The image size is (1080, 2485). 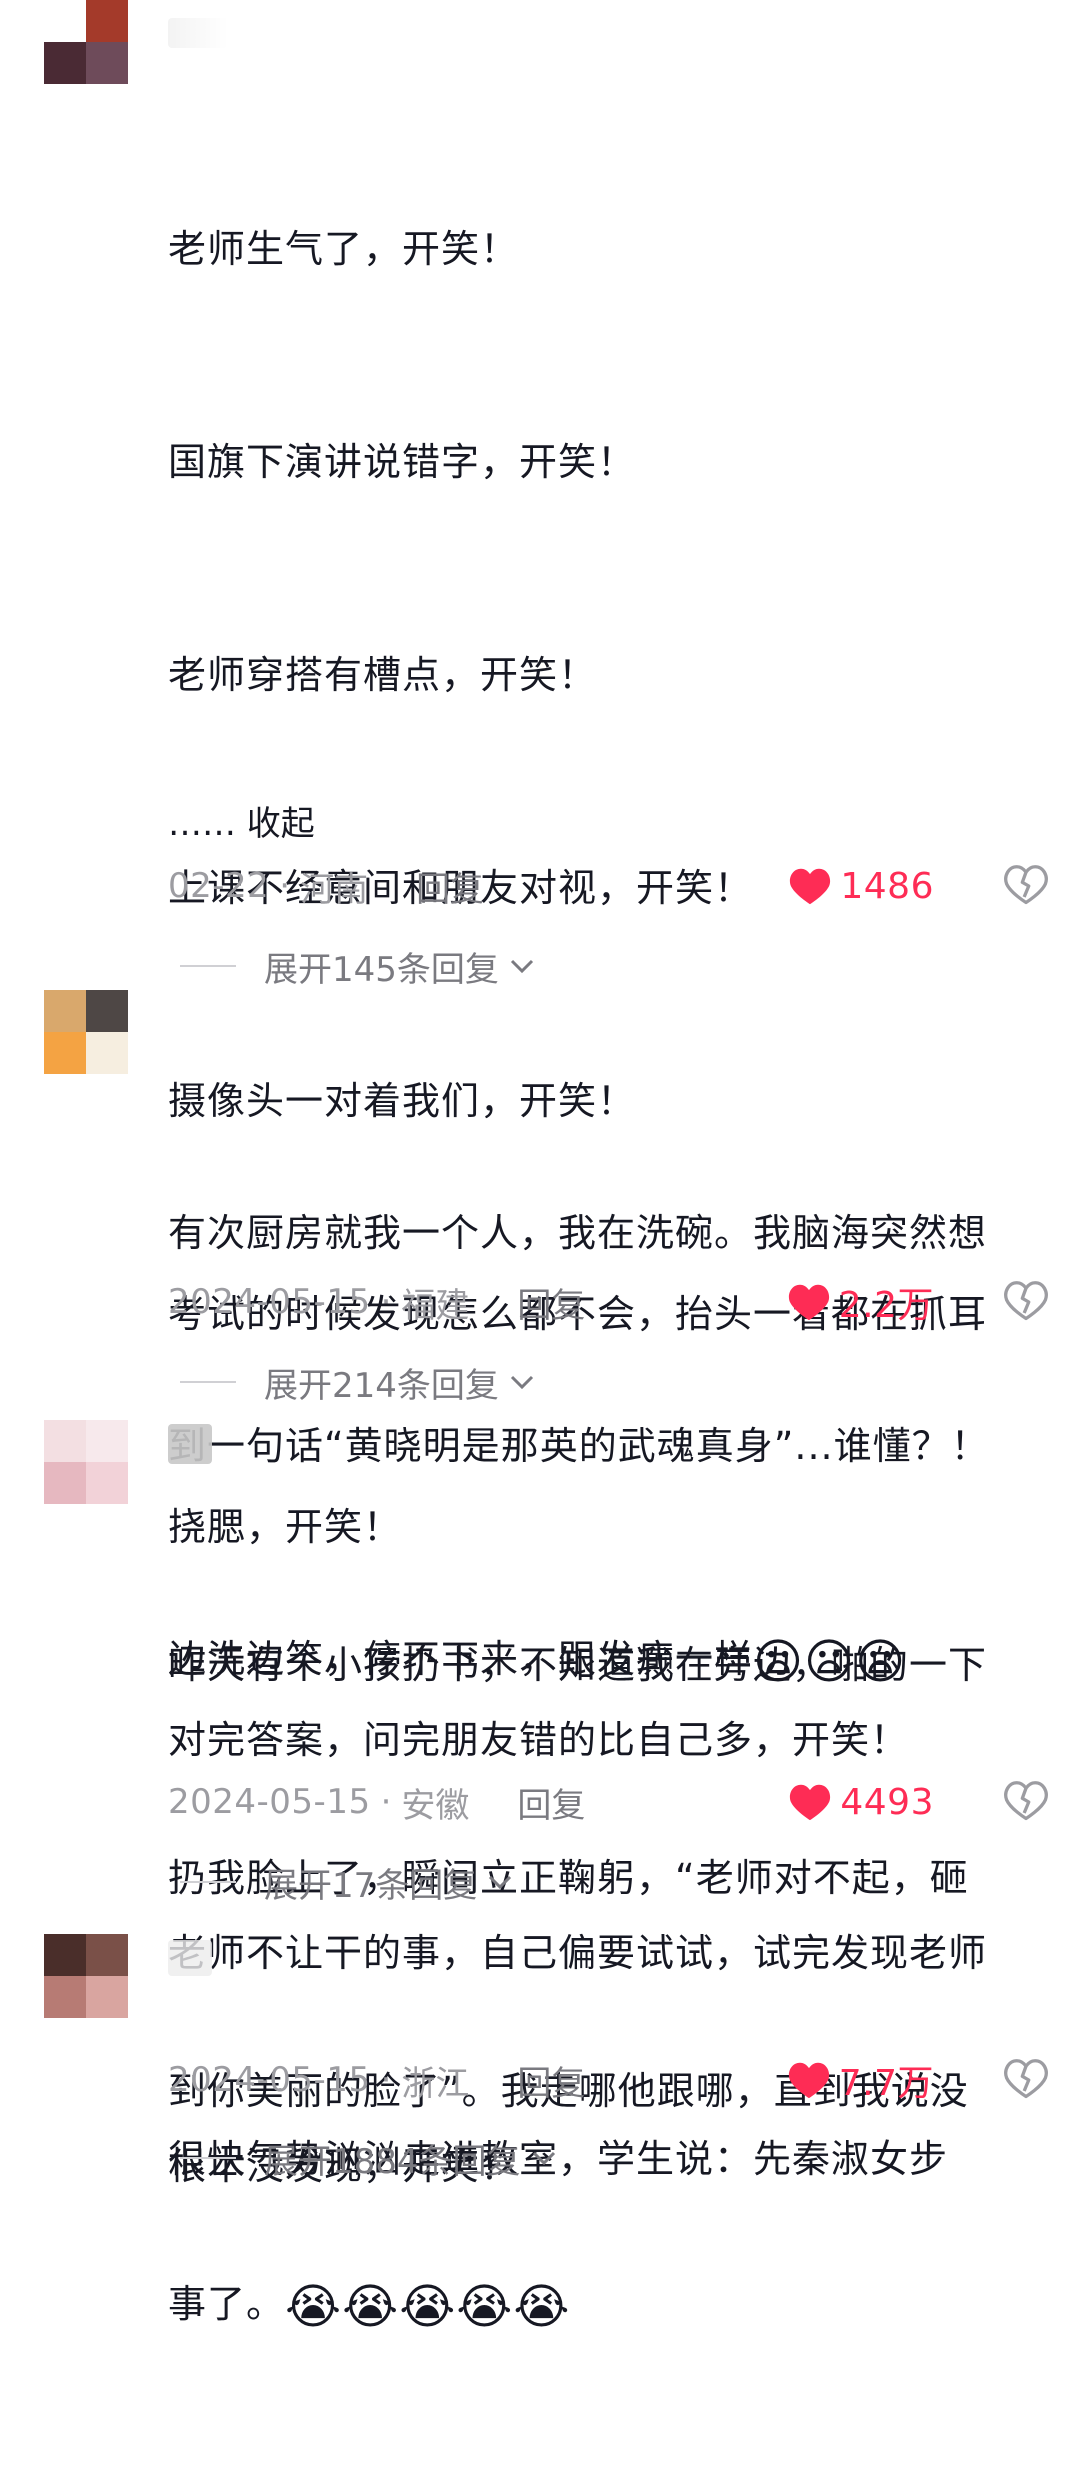 I want to click on expand-replies-button: 展开145条回复, so click(x=357, y=966).